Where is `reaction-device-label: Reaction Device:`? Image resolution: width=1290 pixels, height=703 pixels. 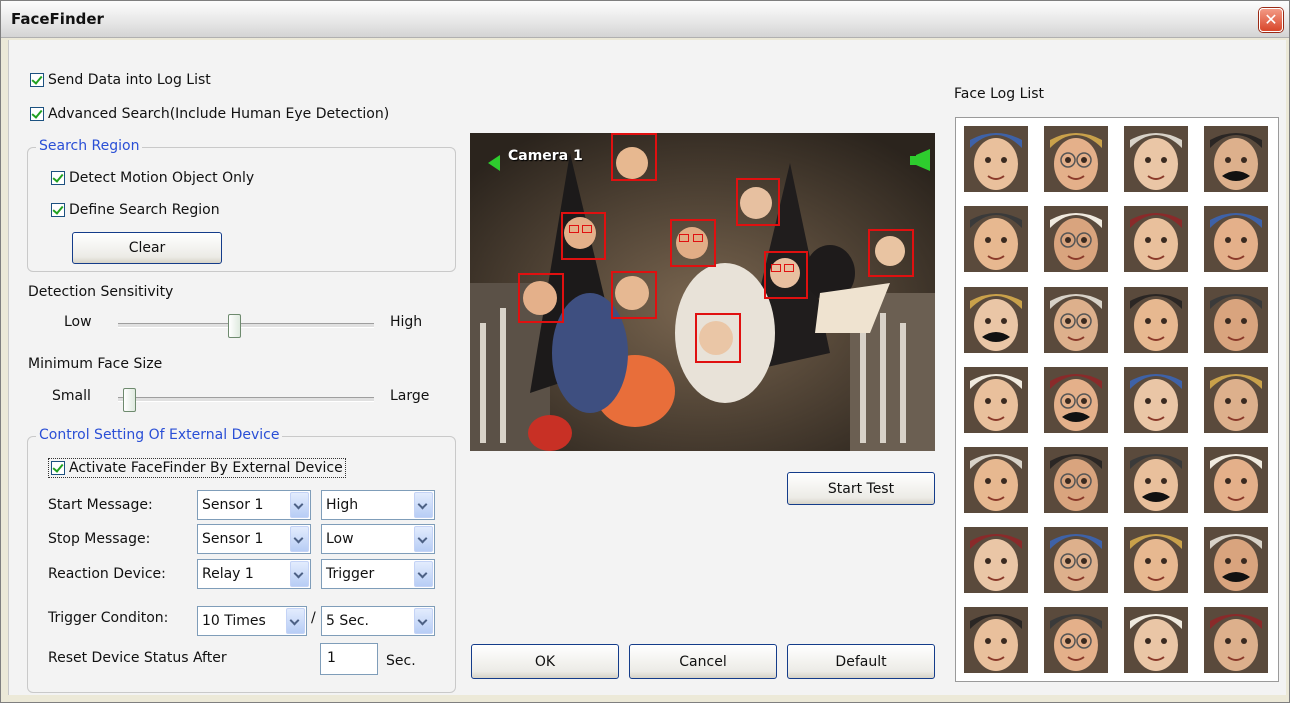 reaction-device-label: Reaction Device: is located at coordinates (107, 574).